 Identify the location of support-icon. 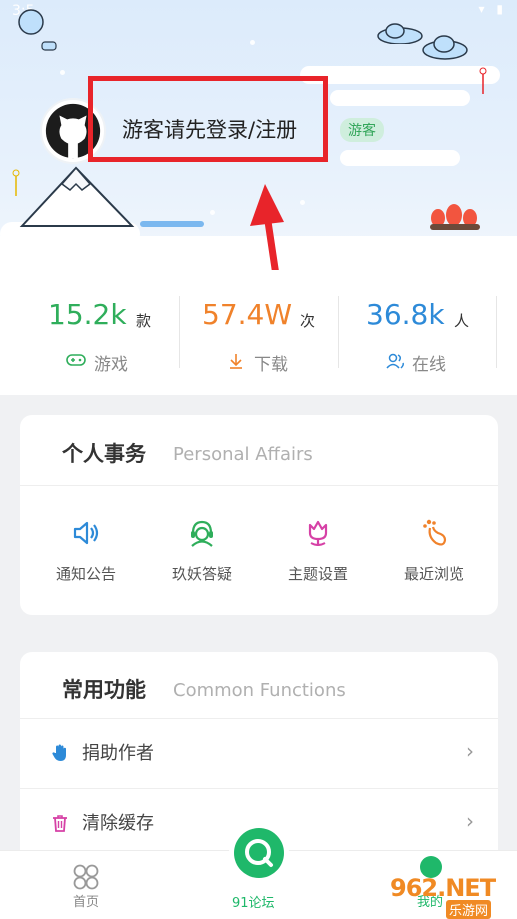
(202, 533).